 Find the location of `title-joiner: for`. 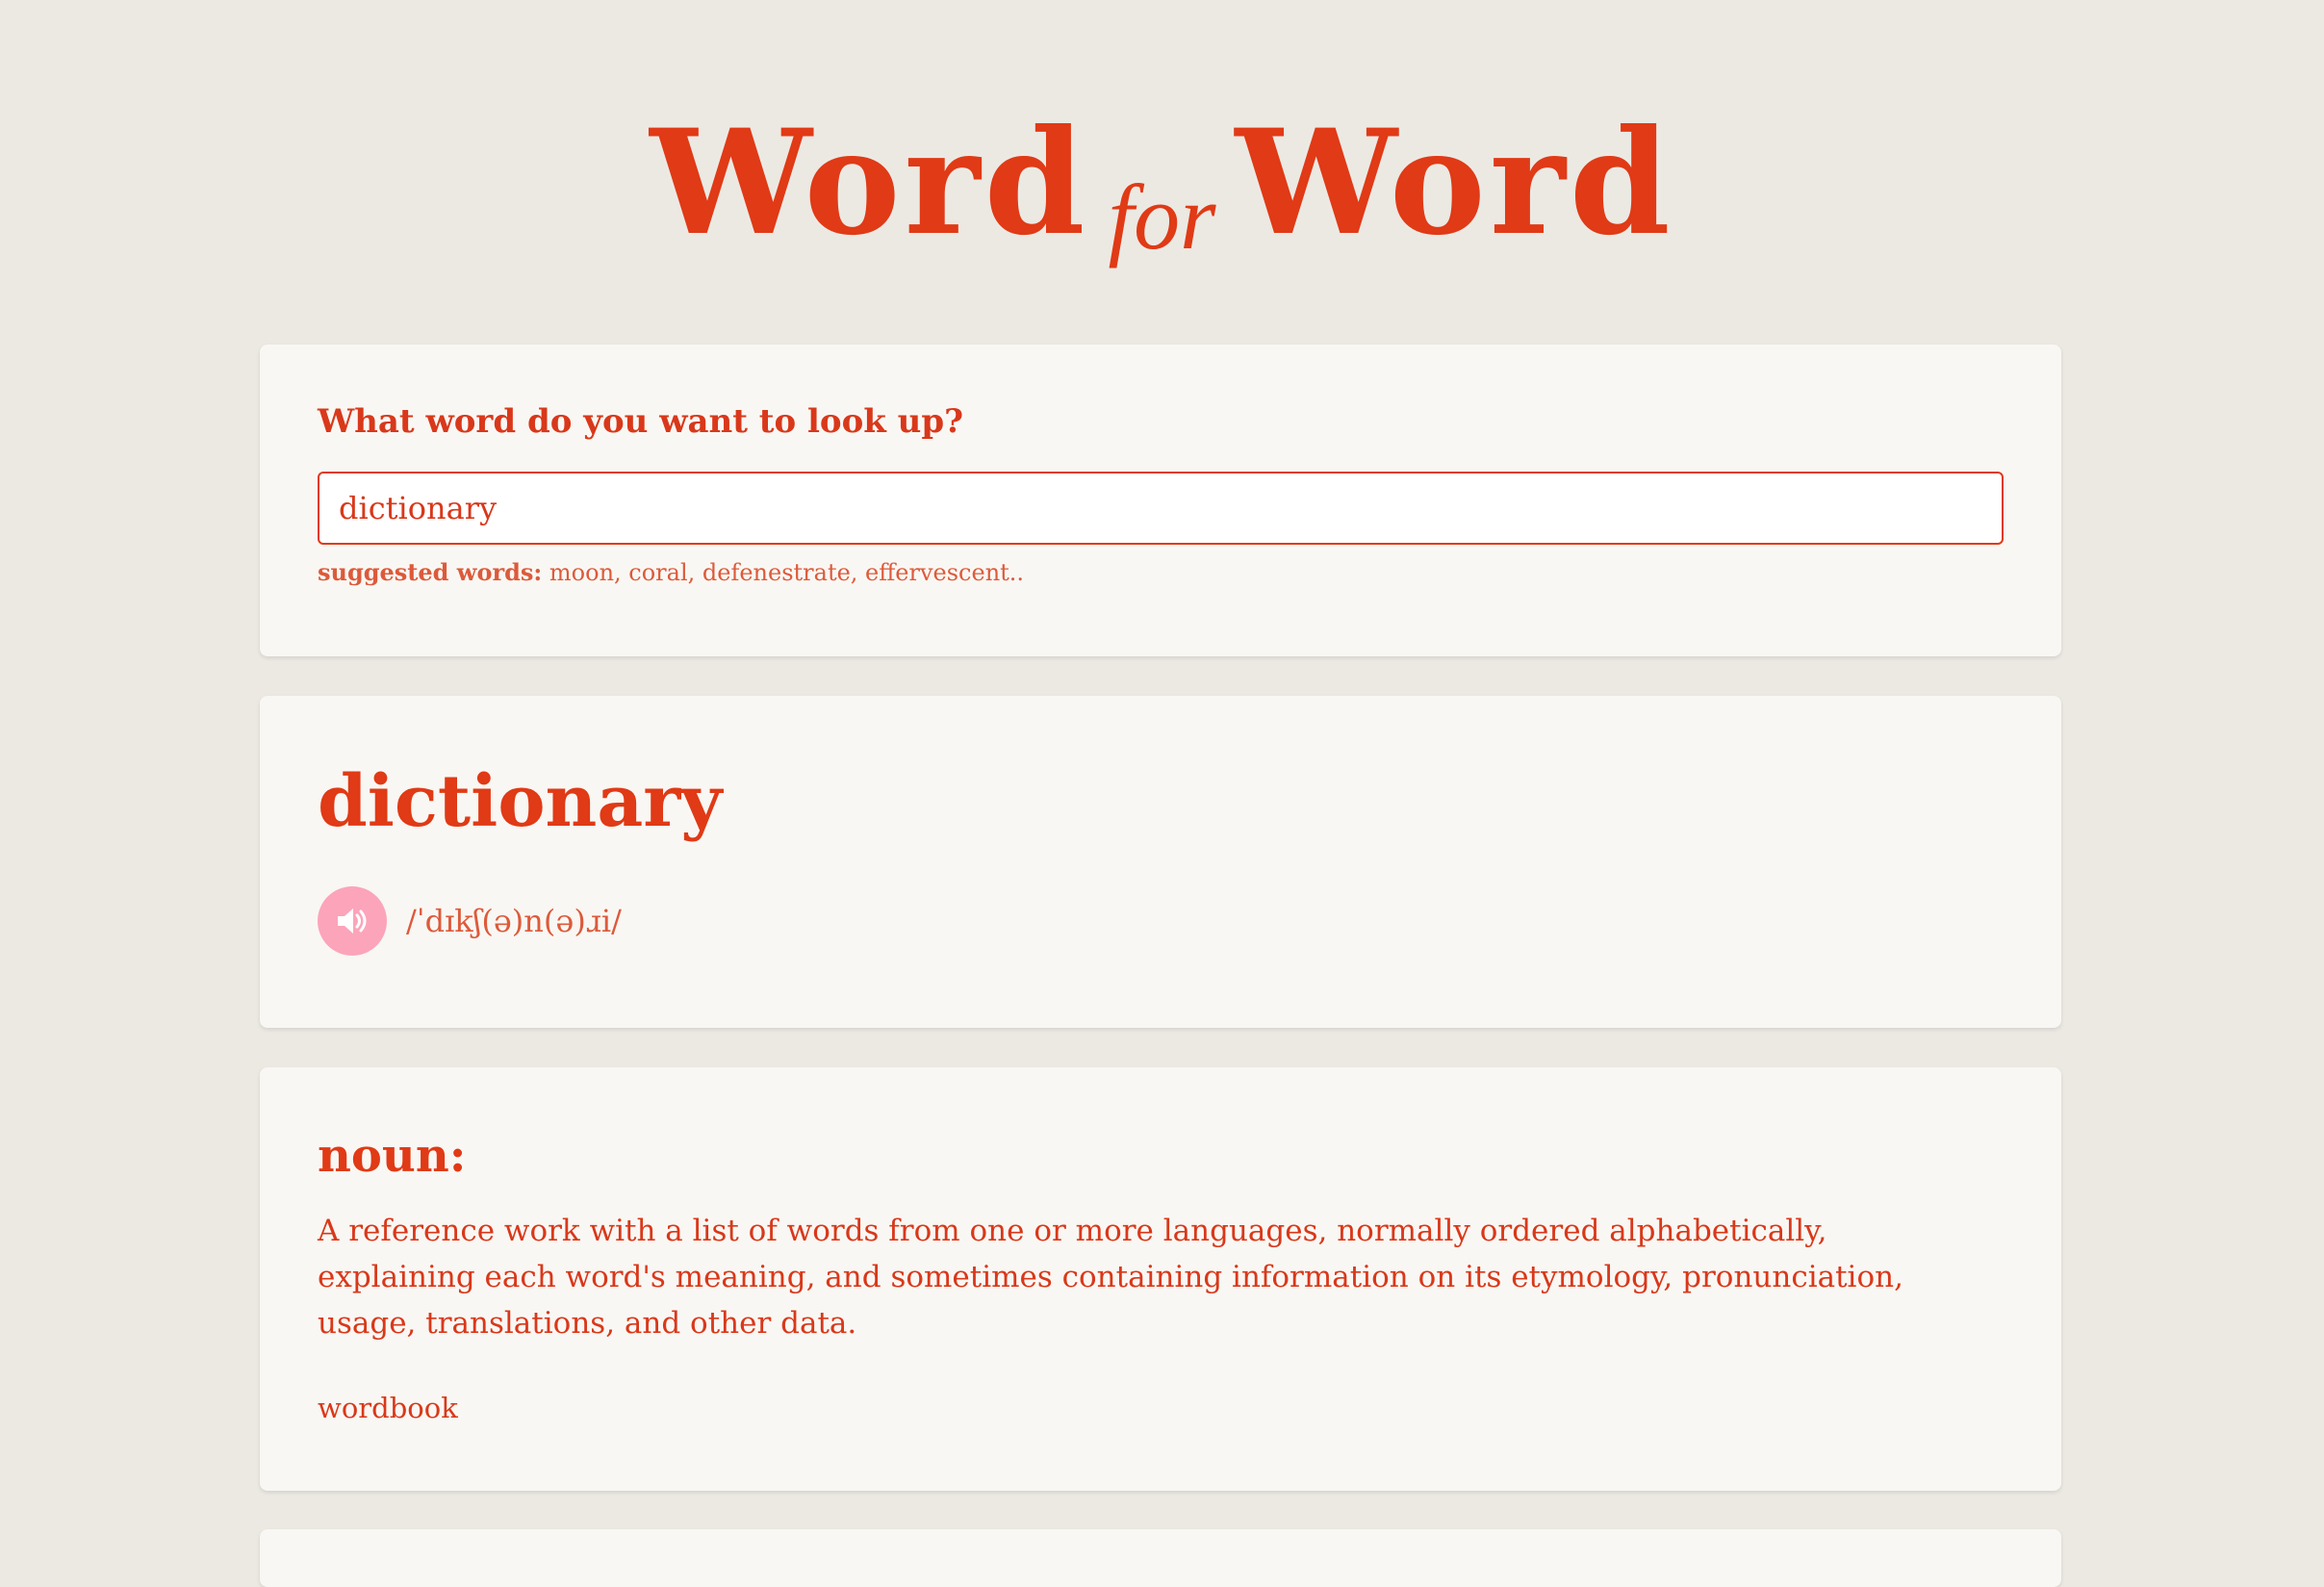

title-joiner: for is located at coordinates (1162, 218).